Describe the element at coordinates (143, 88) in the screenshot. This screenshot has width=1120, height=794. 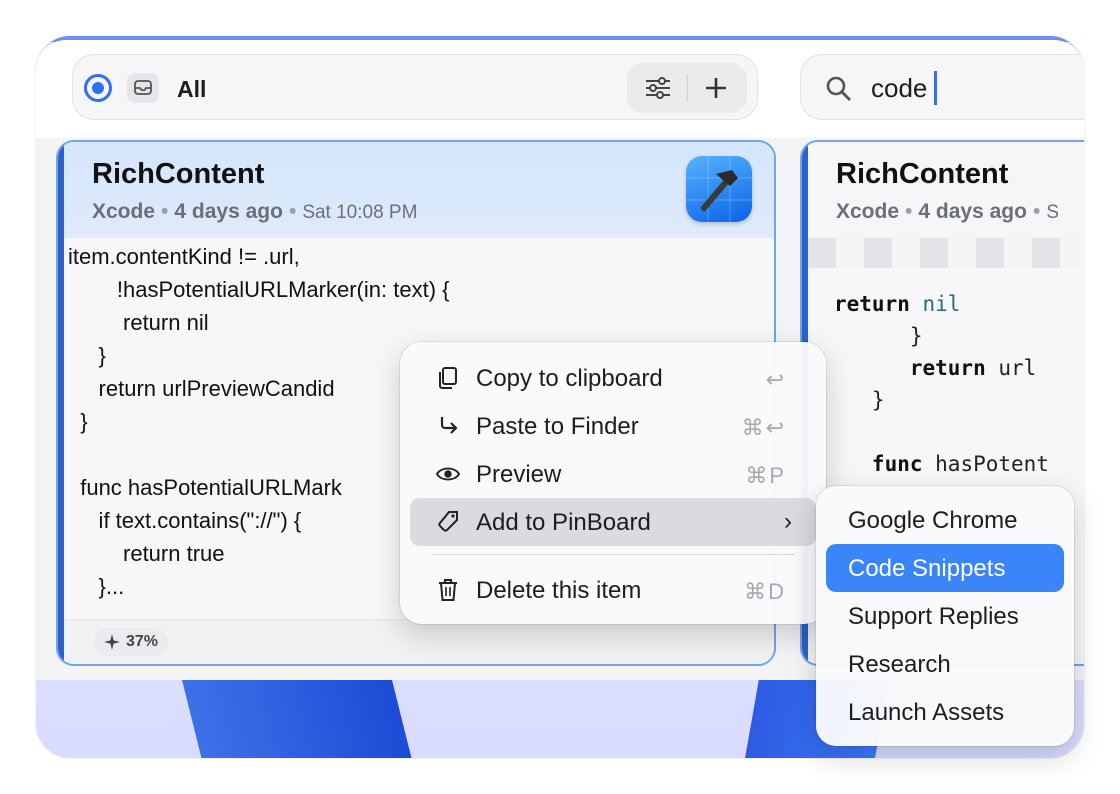
I see `tray-icon` at that location.